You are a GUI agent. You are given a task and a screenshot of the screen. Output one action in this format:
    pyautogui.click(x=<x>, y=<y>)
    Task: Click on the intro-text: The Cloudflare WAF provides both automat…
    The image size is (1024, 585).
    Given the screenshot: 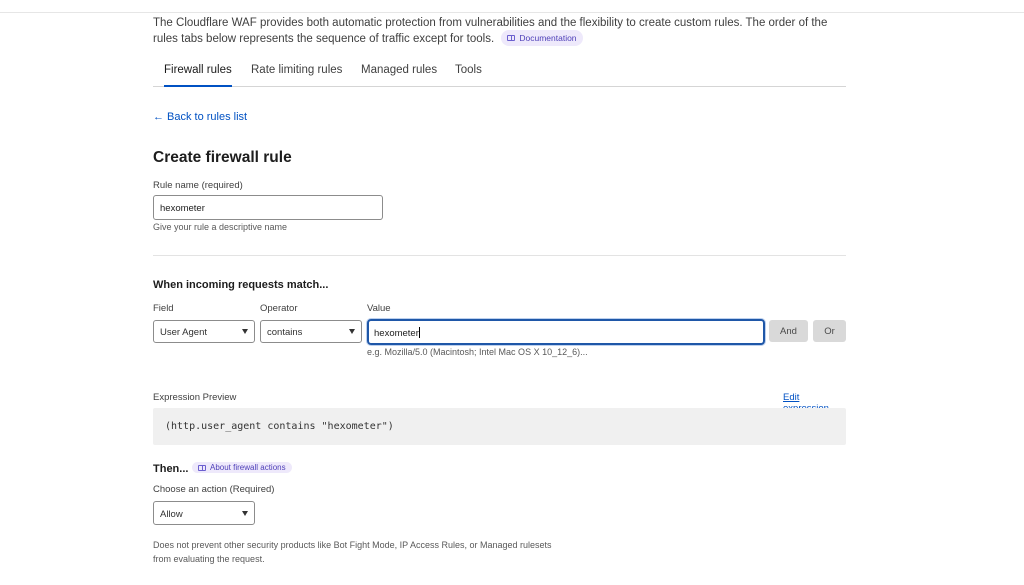 What is the action you would take?
    pyautogui.click(x=499, y=31)
    